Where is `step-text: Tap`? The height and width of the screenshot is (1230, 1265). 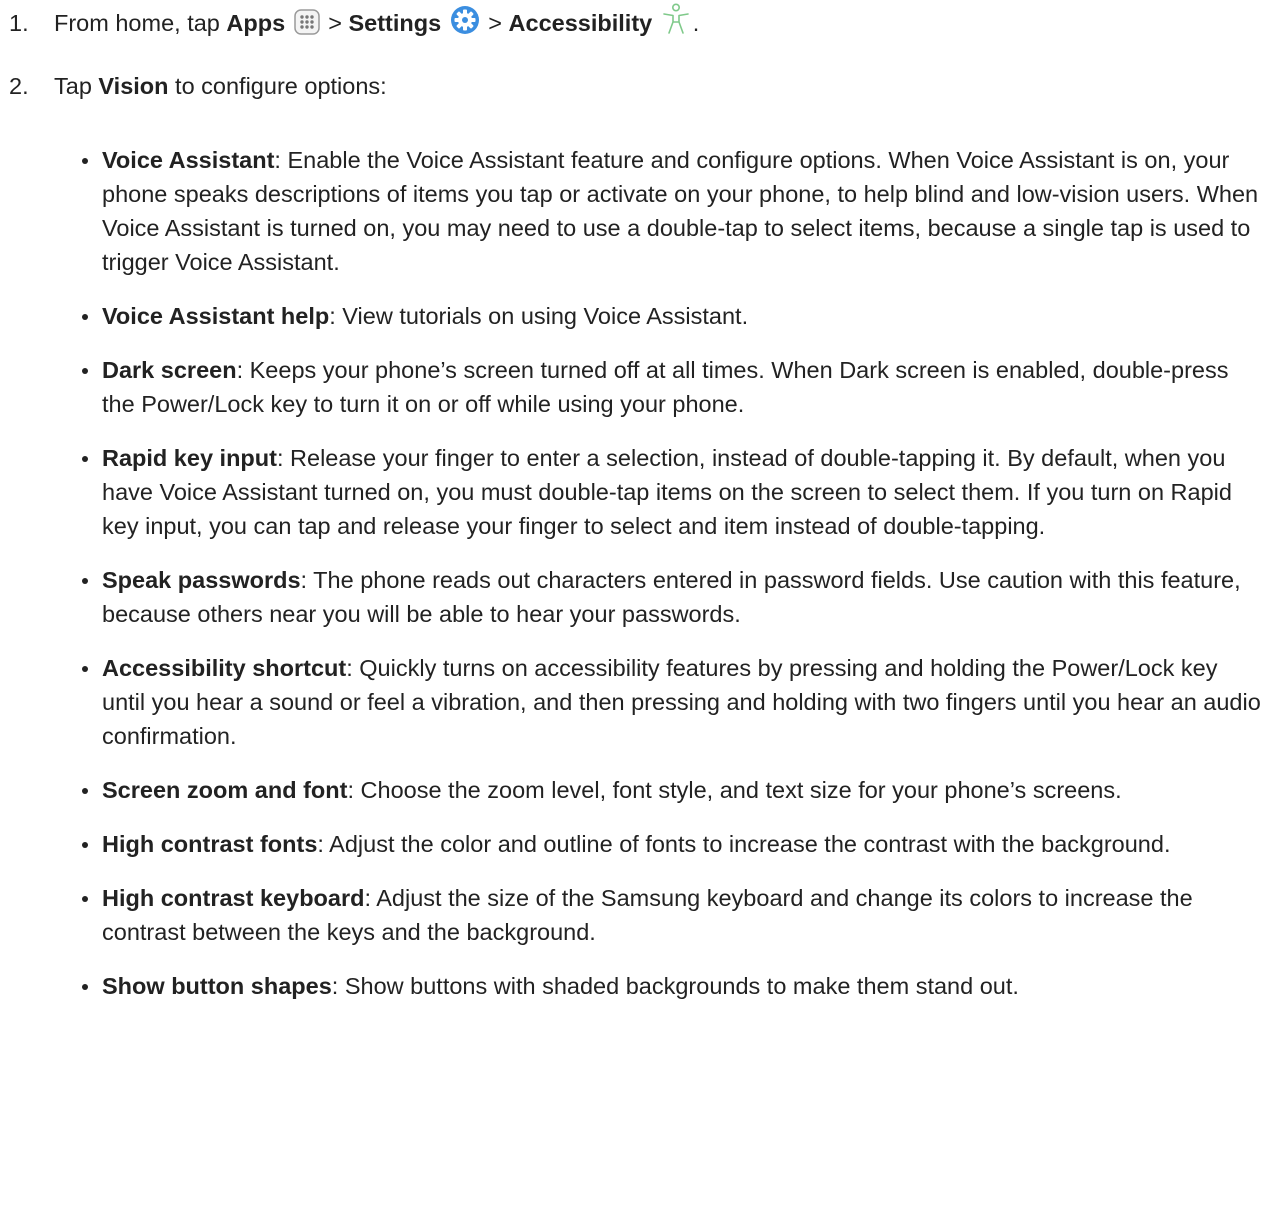
step-text: Tap is located at coordinates (76, 86).